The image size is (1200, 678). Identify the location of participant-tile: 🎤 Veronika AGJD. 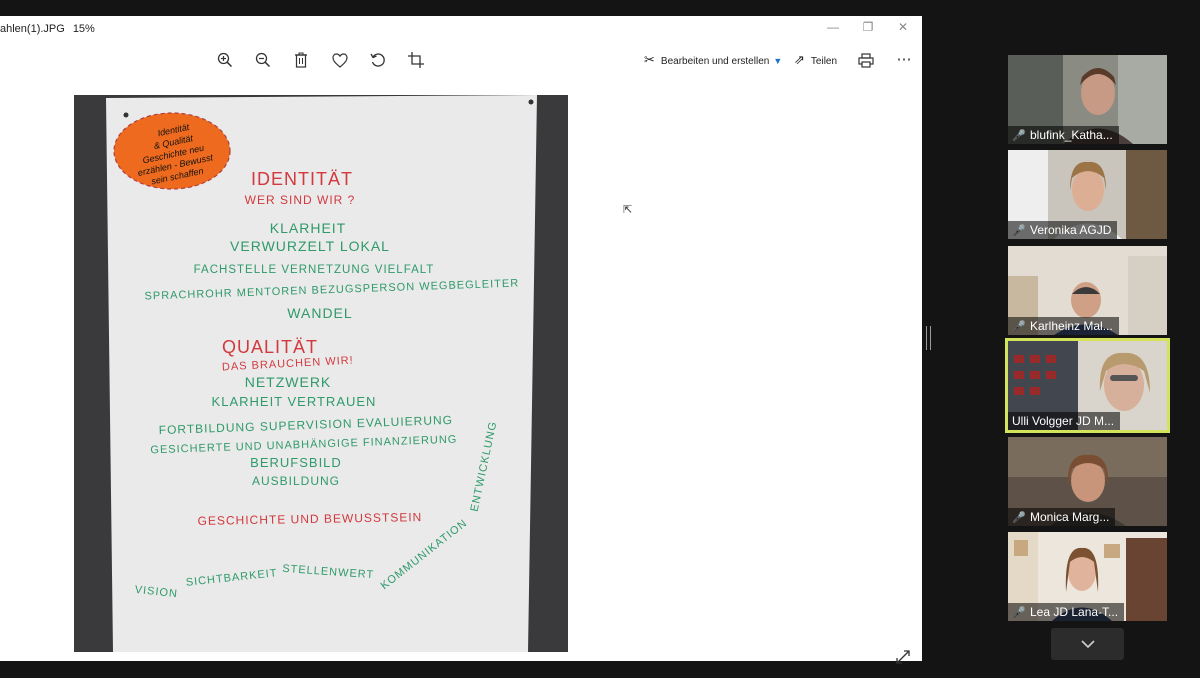
(1087, 194).